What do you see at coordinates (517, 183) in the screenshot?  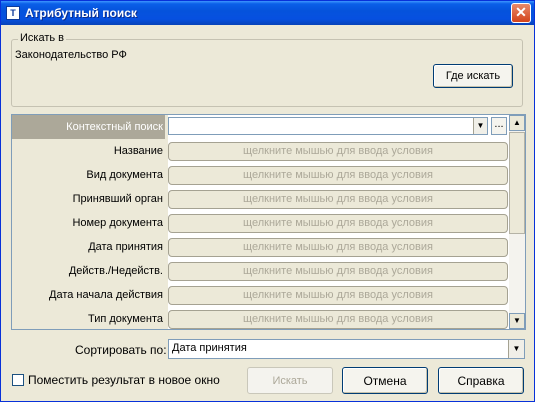 I see `scroll-thumb` at bounding box center [517, 183].